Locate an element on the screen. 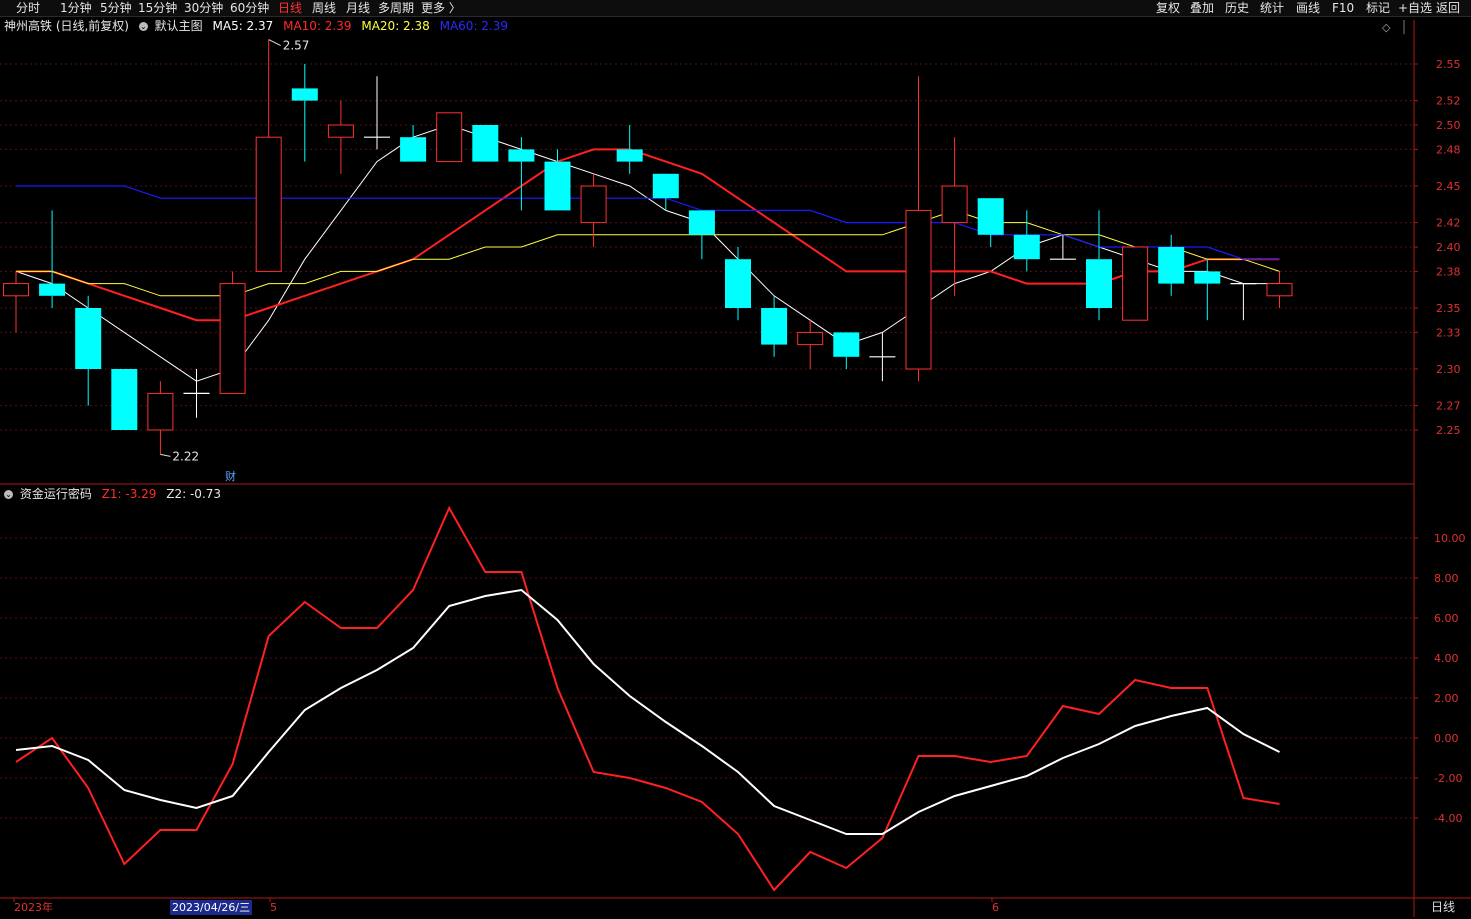 Image resolution: width=1471 pixels, height=919 pixels. y-tick-label: 2.52 is located at coordinates (1448, 101).